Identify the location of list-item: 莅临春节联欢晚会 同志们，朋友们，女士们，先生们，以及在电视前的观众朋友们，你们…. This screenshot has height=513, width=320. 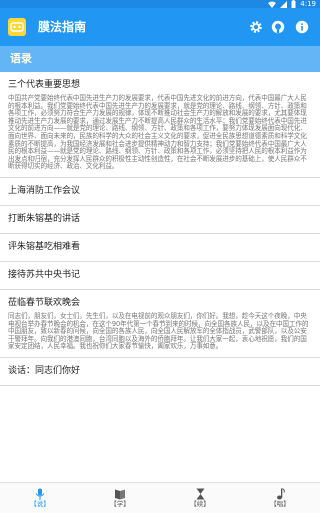
(160, 324).